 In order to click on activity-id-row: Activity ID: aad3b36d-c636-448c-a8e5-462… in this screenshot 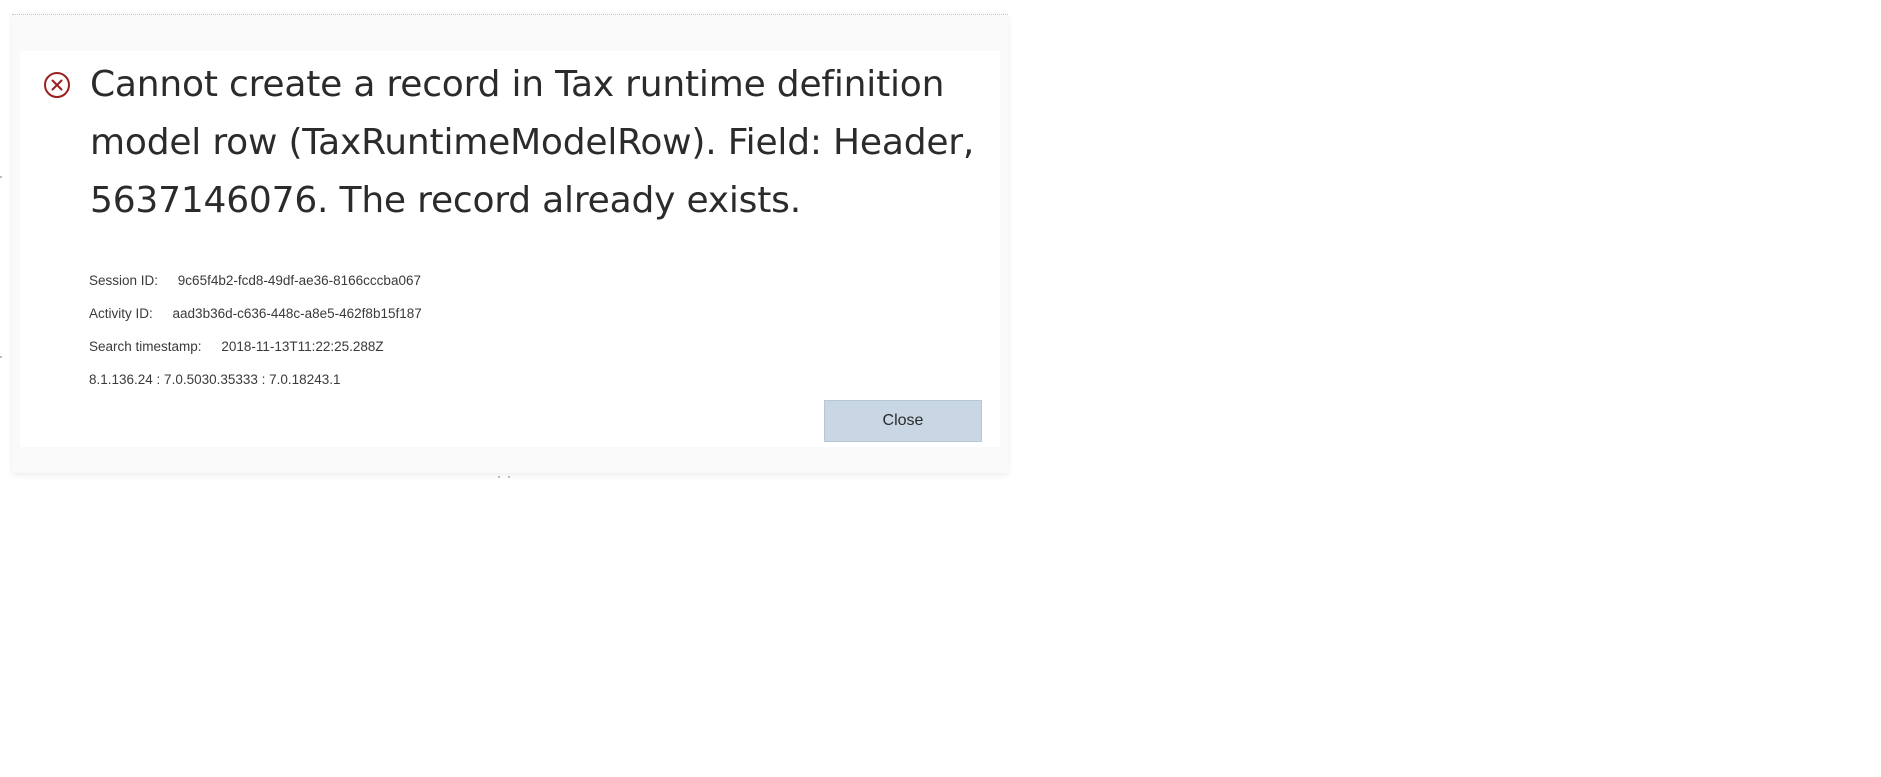, I will do `click(255, 313)`.